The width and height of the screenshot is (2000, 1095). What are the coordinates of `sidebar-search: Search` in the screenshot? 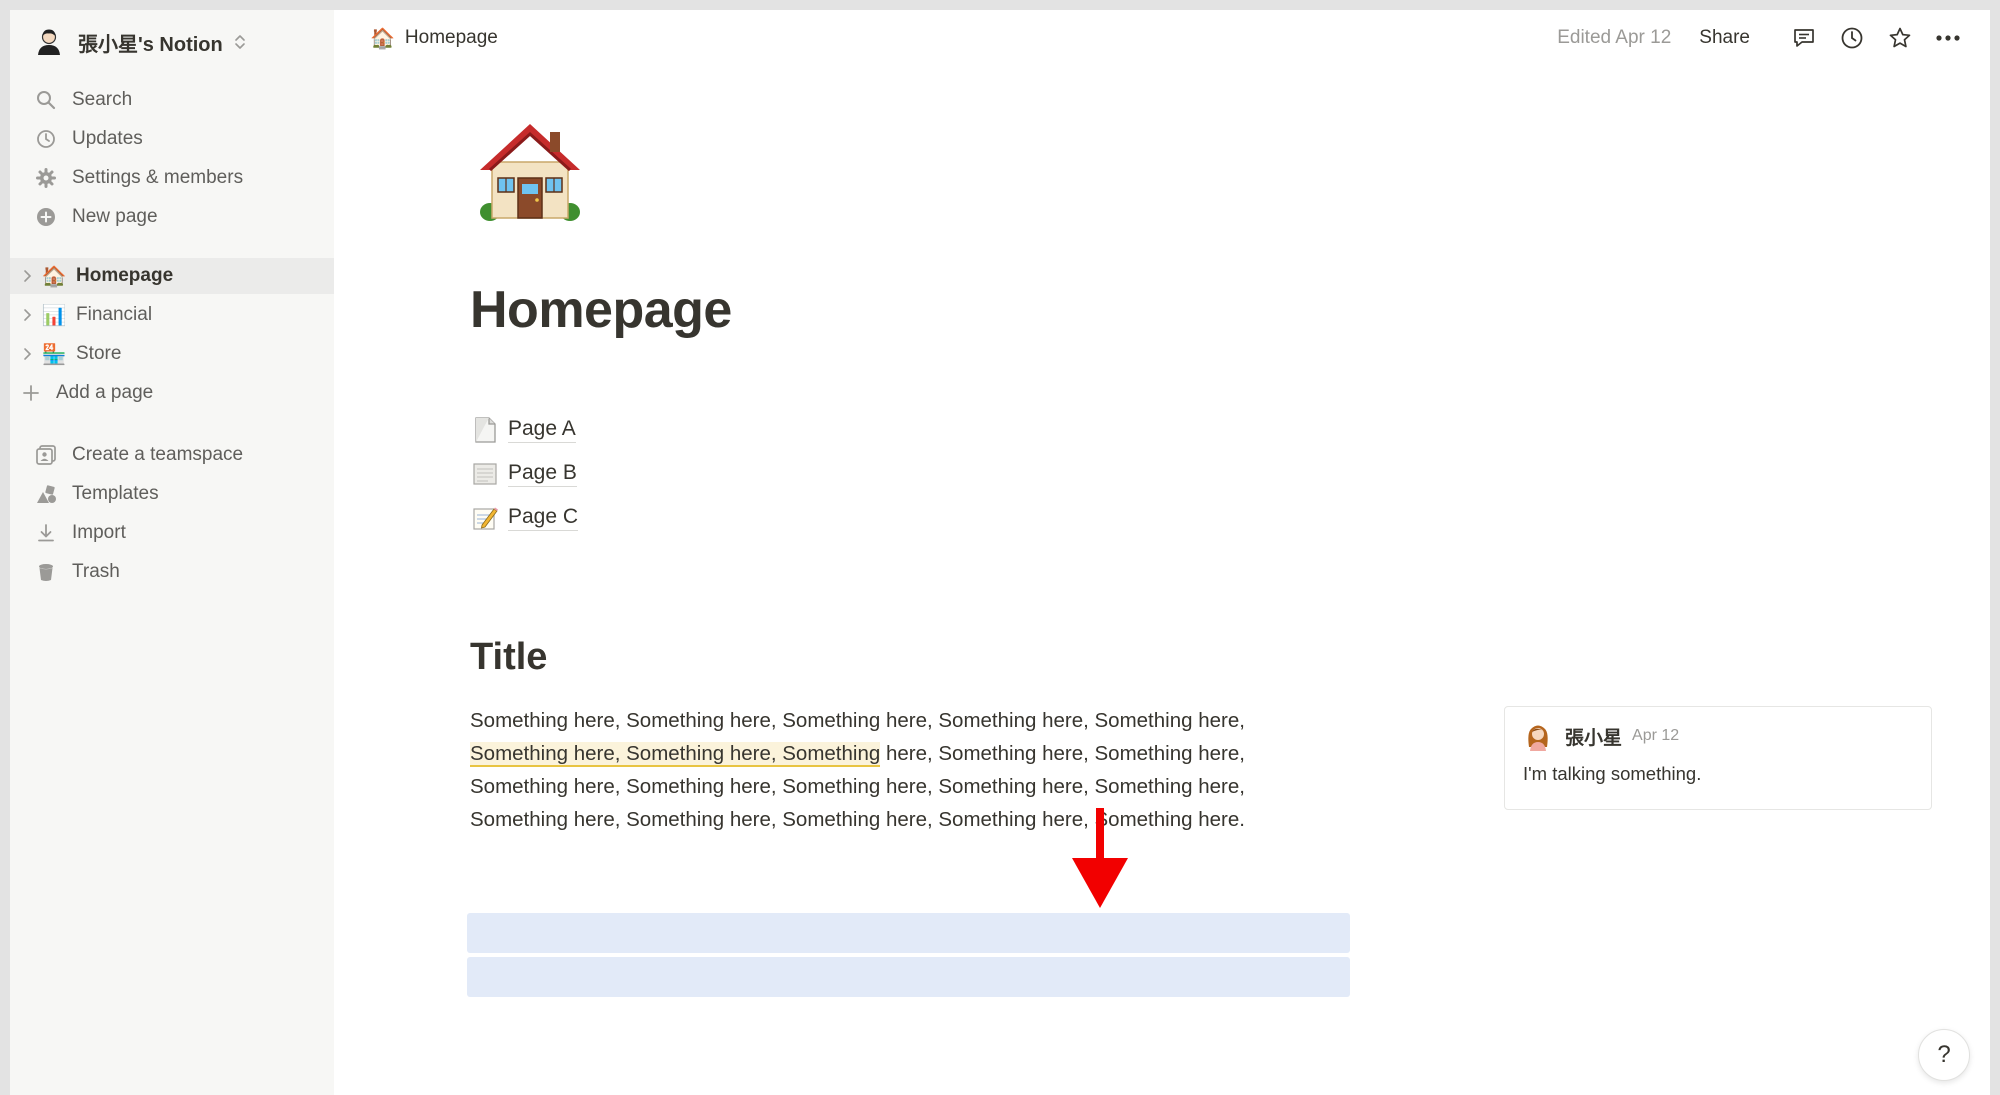 It's located at (177, 100).